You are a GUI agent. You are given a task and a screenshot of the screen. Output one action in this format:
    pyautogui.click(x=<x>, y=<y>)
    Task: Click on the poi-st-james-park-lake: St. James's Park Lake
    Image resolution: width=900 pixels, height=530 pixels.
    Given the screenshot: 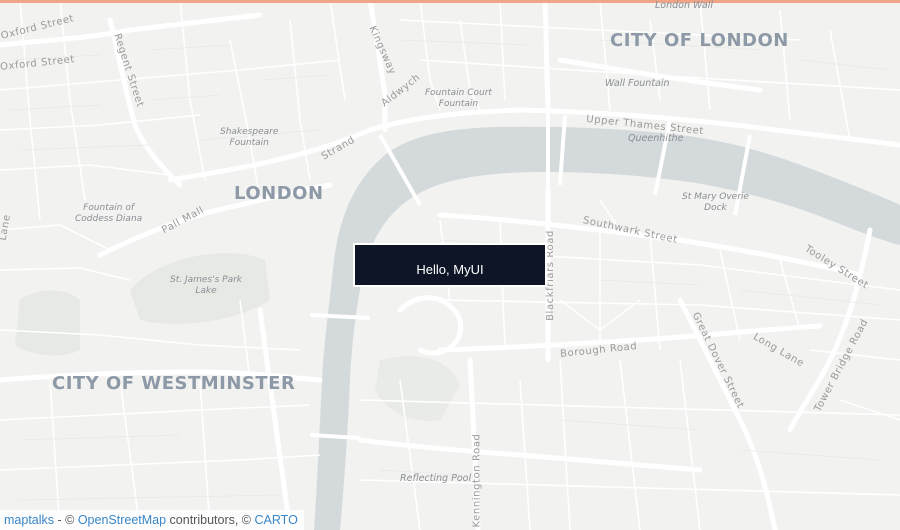 What is the action you would take?
    pyautogui.click(x=206, y=285)
    